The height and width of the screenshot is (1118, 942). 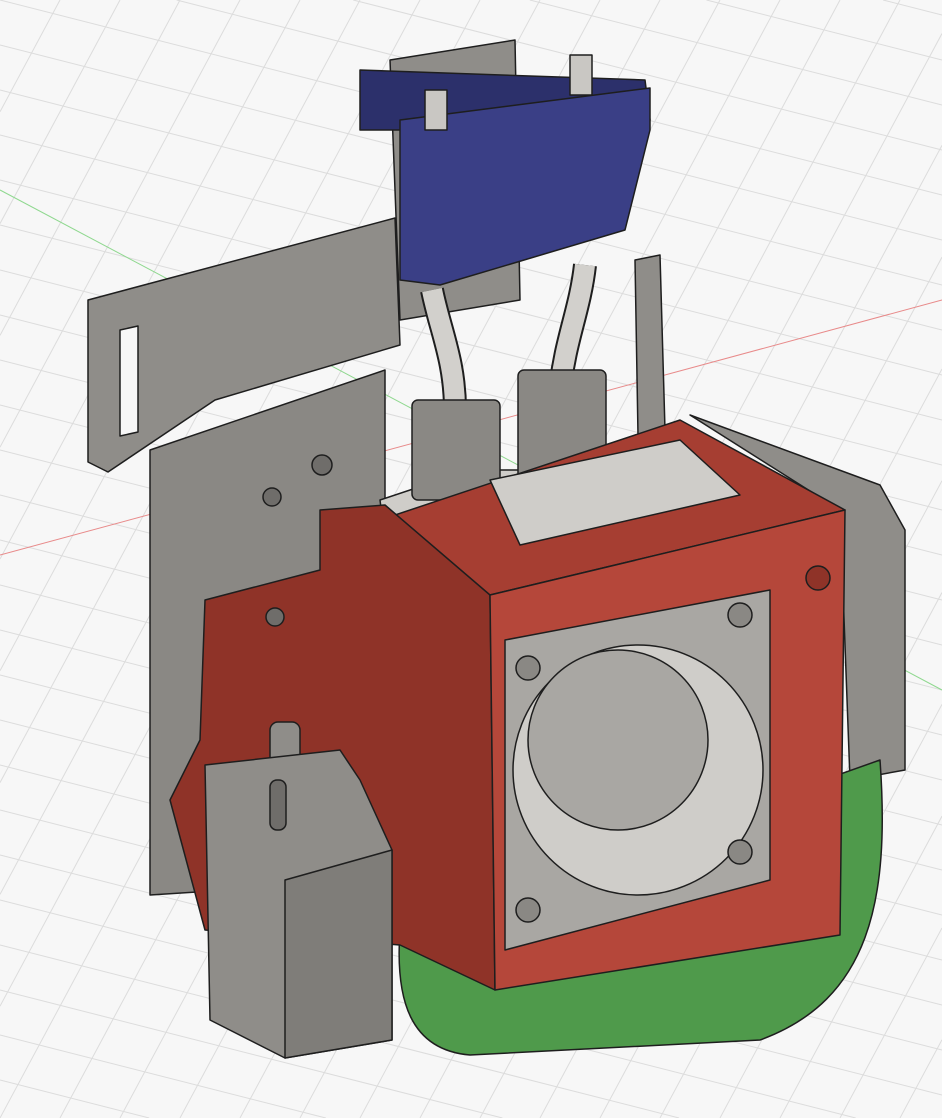 I want to click on fan-hub, so click(x=618, y=740).